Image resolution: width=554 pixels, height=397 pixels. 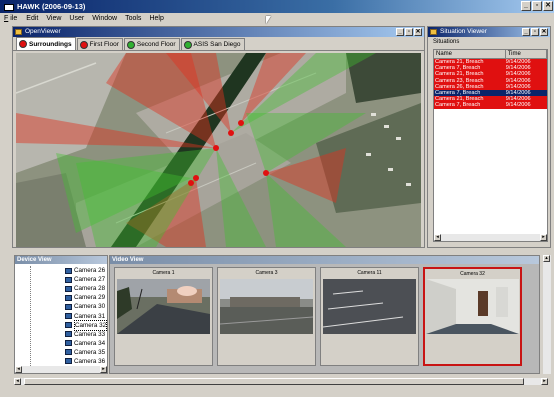 I want to click on table-header: Name Time, so click(x=490, y=54).